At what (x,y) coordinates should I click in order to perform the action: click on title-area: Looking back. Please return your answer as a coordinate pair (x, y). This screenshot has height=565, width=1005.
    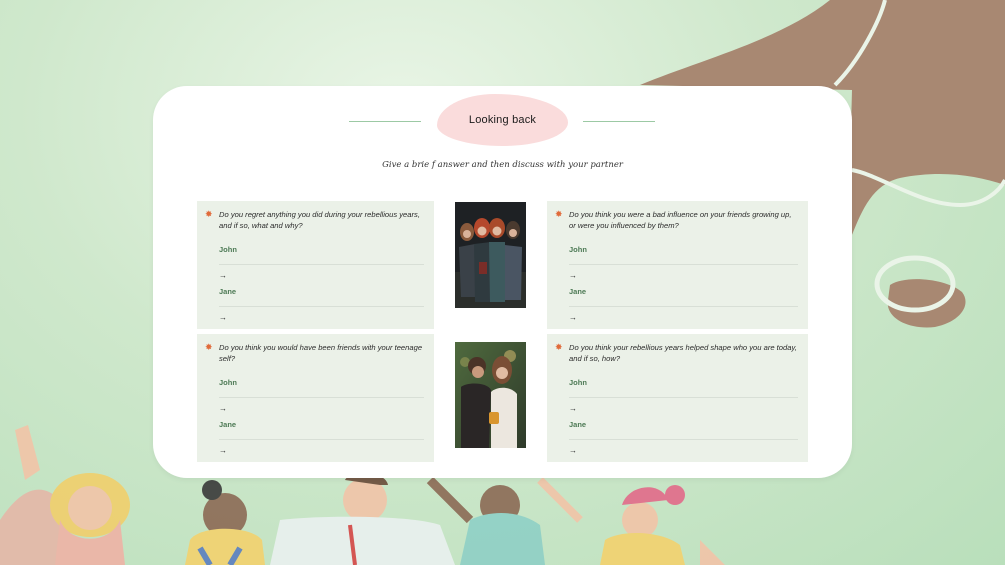
    Looking at the image, I should click on (502, 120).